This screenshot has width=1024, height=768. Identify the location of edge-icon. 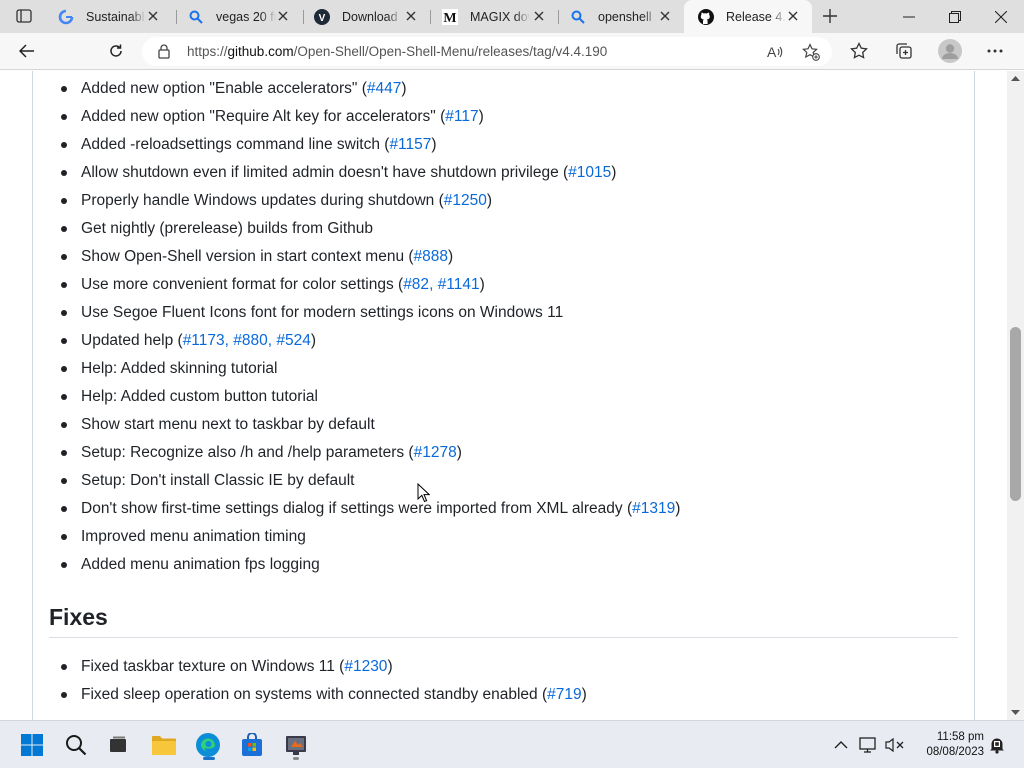
(208, 745).